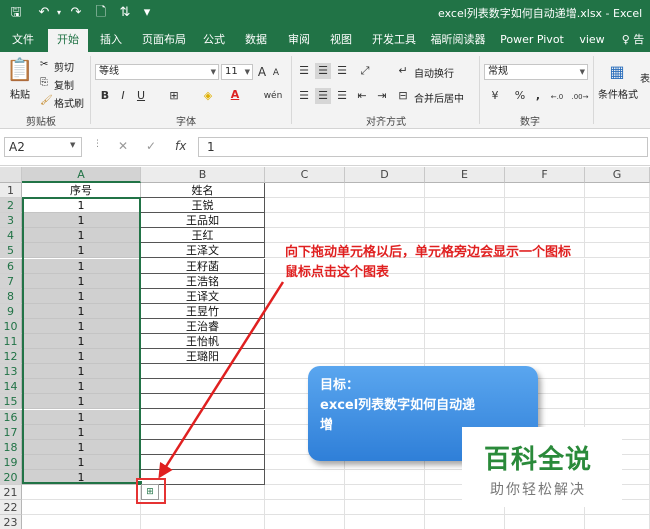 The image size is (650, 529). Describe the element at coordinates (262, 72) in the screenshot. I see `grow-font-button: A` at that location.